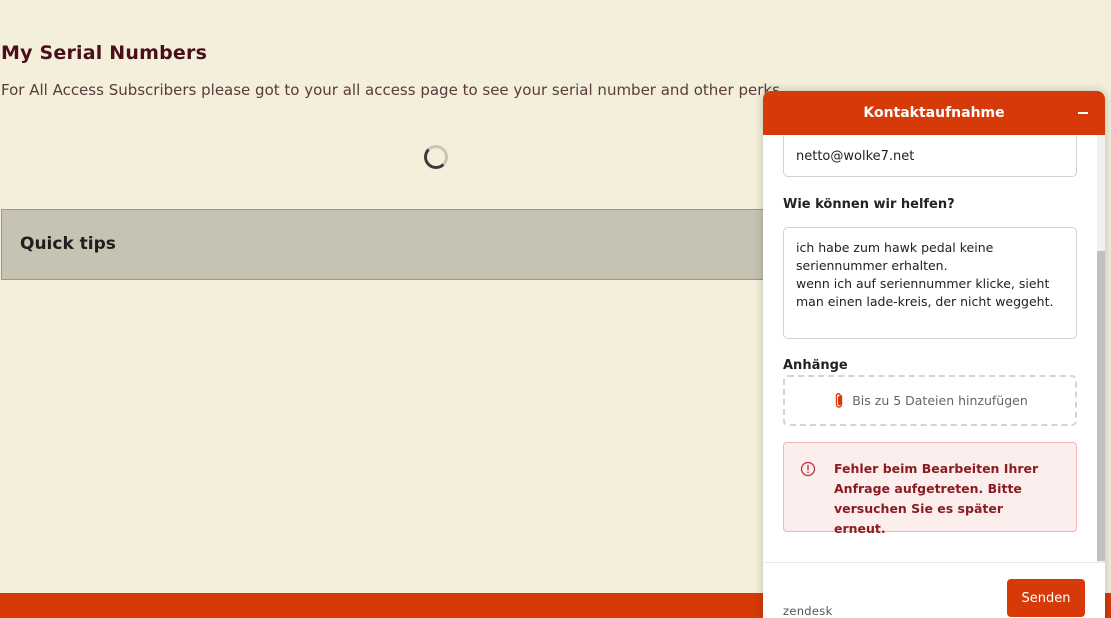 The image size is (1111, 618). I want to click on zendesk-logo: zendesk, so click(808, 611).